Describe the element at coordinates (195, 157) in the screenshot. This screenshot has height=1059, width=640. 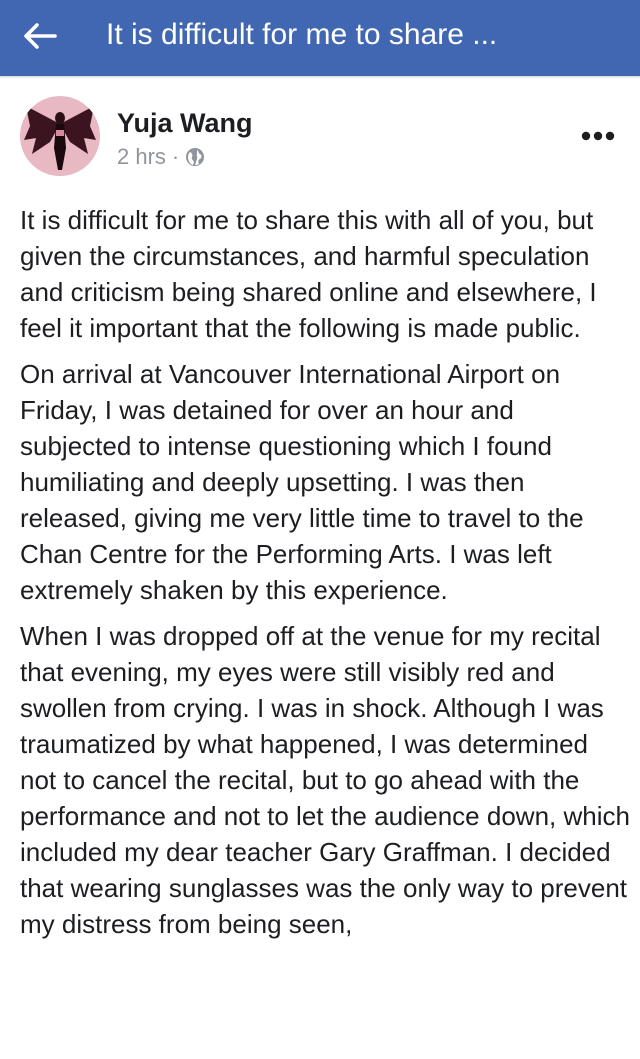
I see `globe-icon` at that location.